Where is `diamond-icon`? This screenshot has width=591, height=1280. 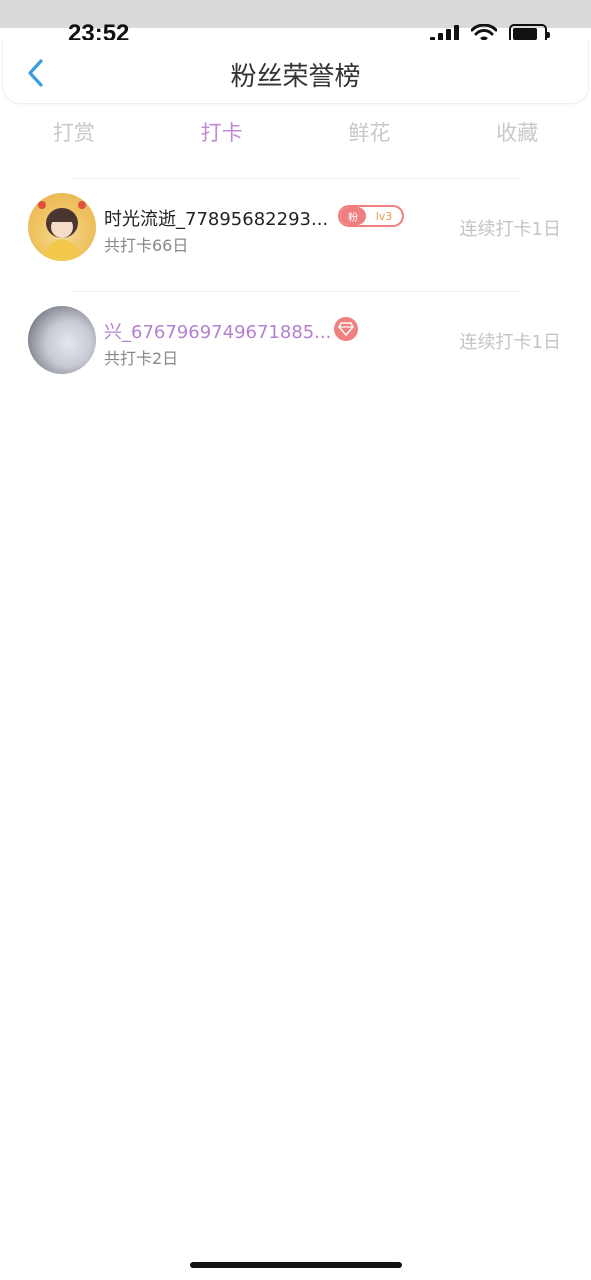 diamond-icon is located at coordinates (346, 329).